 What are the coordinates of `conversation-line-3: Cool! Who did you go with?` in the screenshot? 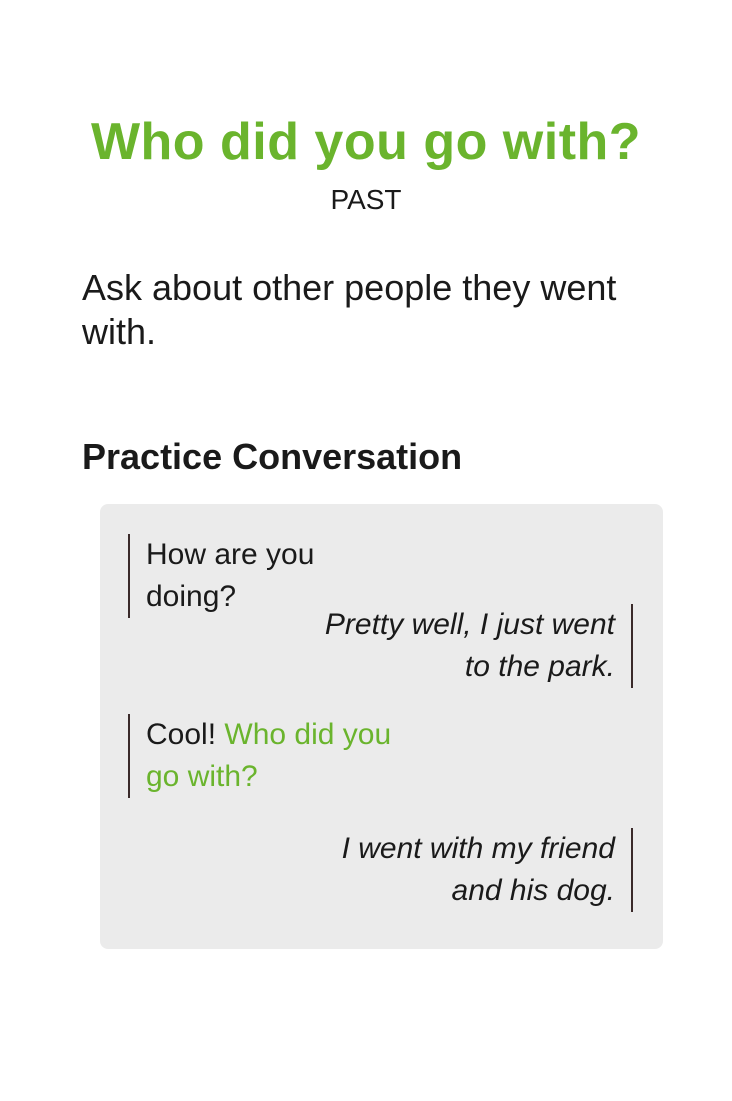 It's located at (262, 756).